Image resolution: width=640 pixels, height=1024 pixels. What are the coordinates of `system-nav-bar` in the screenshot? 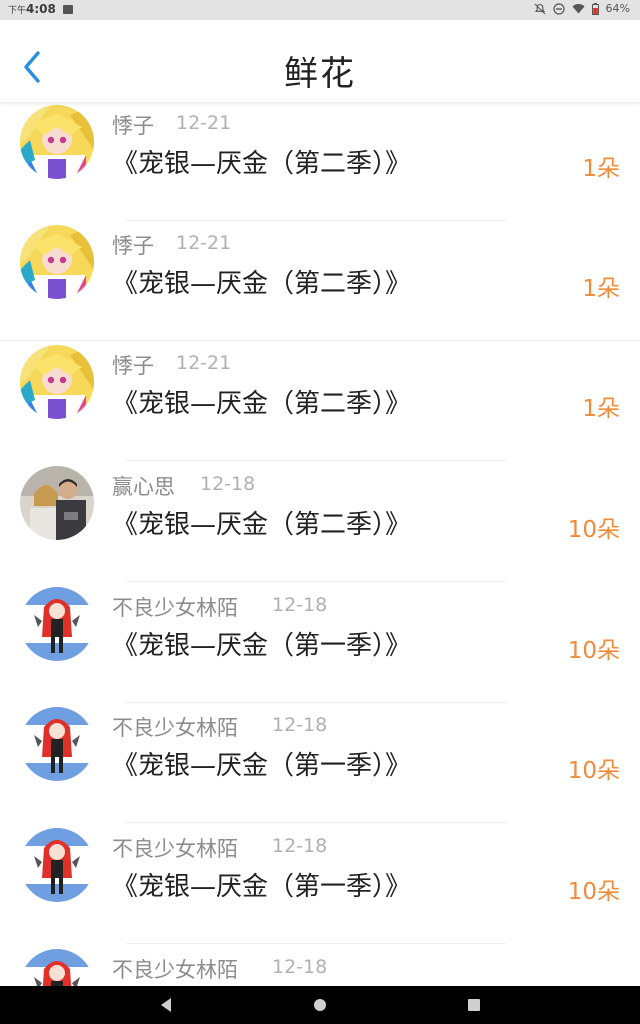 It's located at (320, 1005).